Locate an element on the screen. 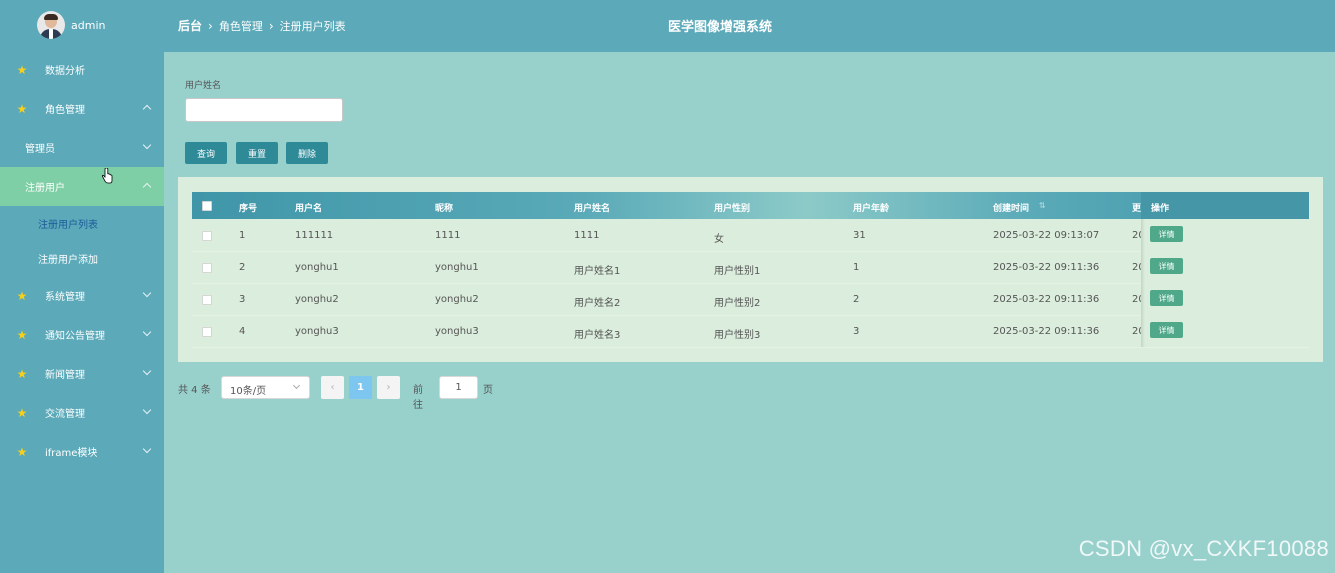  cell-age: 1 is located at coordinates (856, 267).